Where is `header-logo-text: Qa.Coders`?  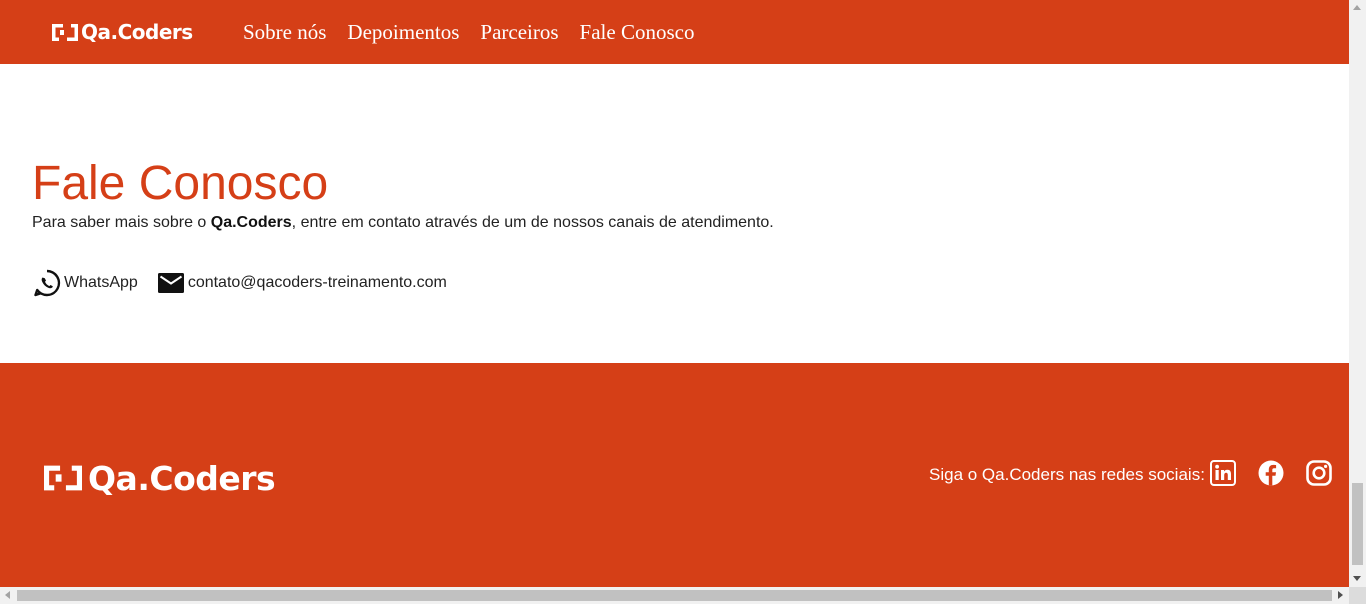
header-logo-text: Qa.Coders is located at coordinates (137, 32).